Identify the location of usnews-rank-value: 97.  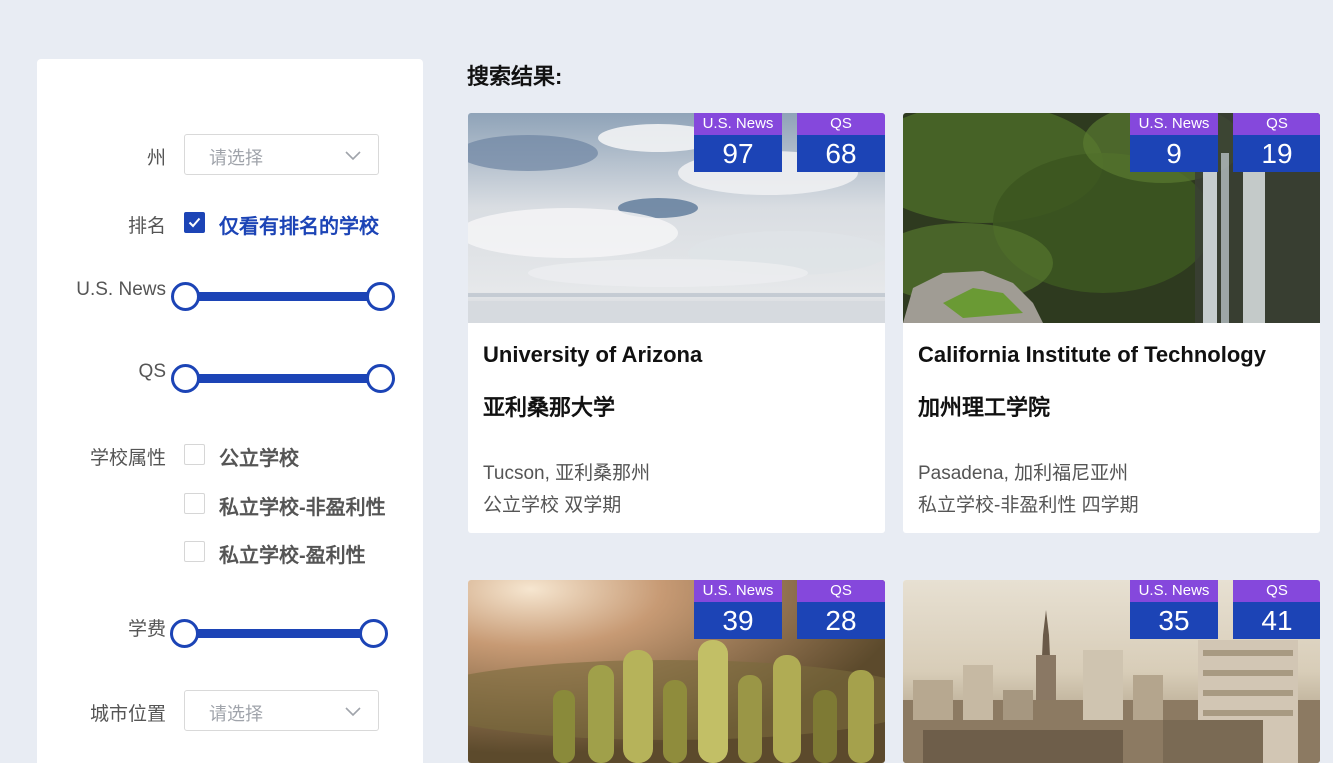
(738, 153).